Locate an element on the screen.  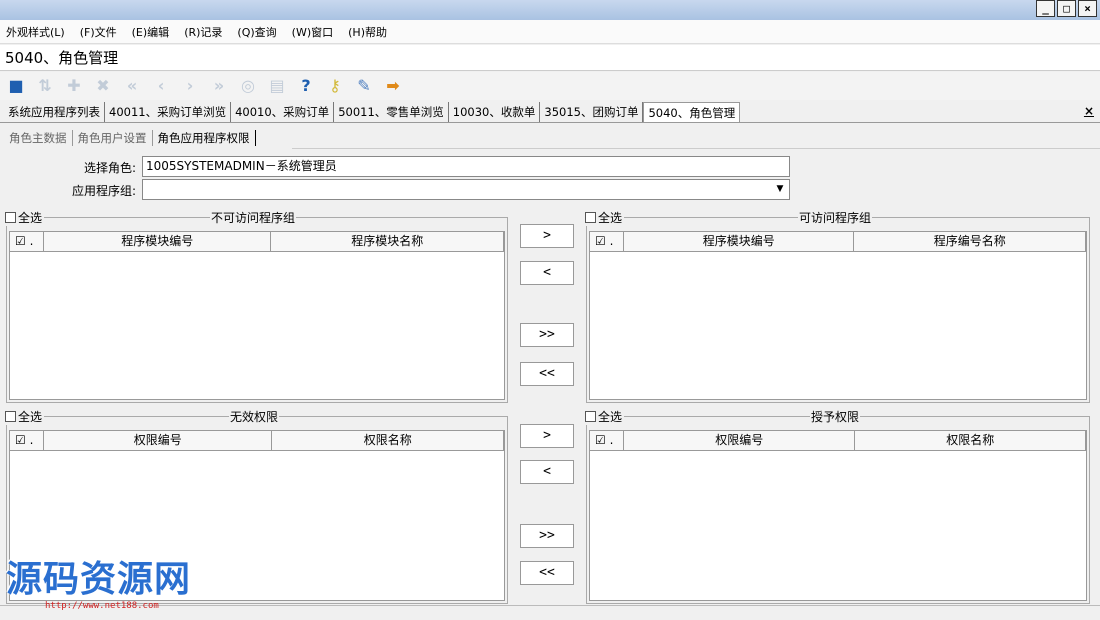
role-field: 1005SYSTEMADMIN－系统管理员 is located at coordinates (466, 166).